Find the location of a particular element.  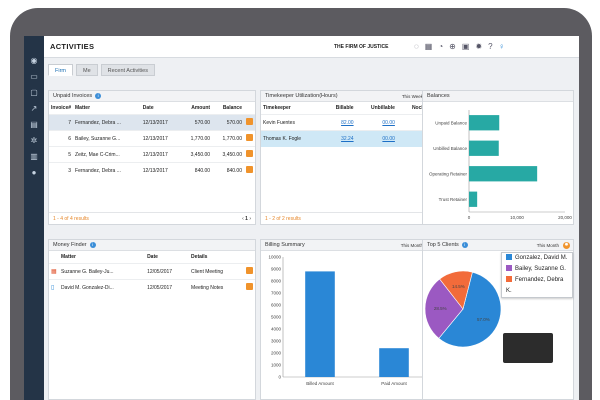

tab-me: Me is located at coordinates (87, 70).